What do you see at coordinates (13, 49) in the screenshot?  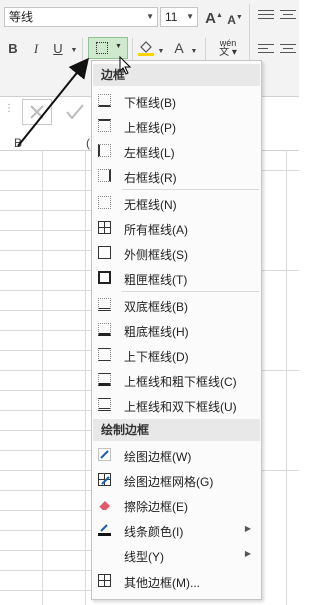 I see `bold-button: B` at bounding box center [13, 49].